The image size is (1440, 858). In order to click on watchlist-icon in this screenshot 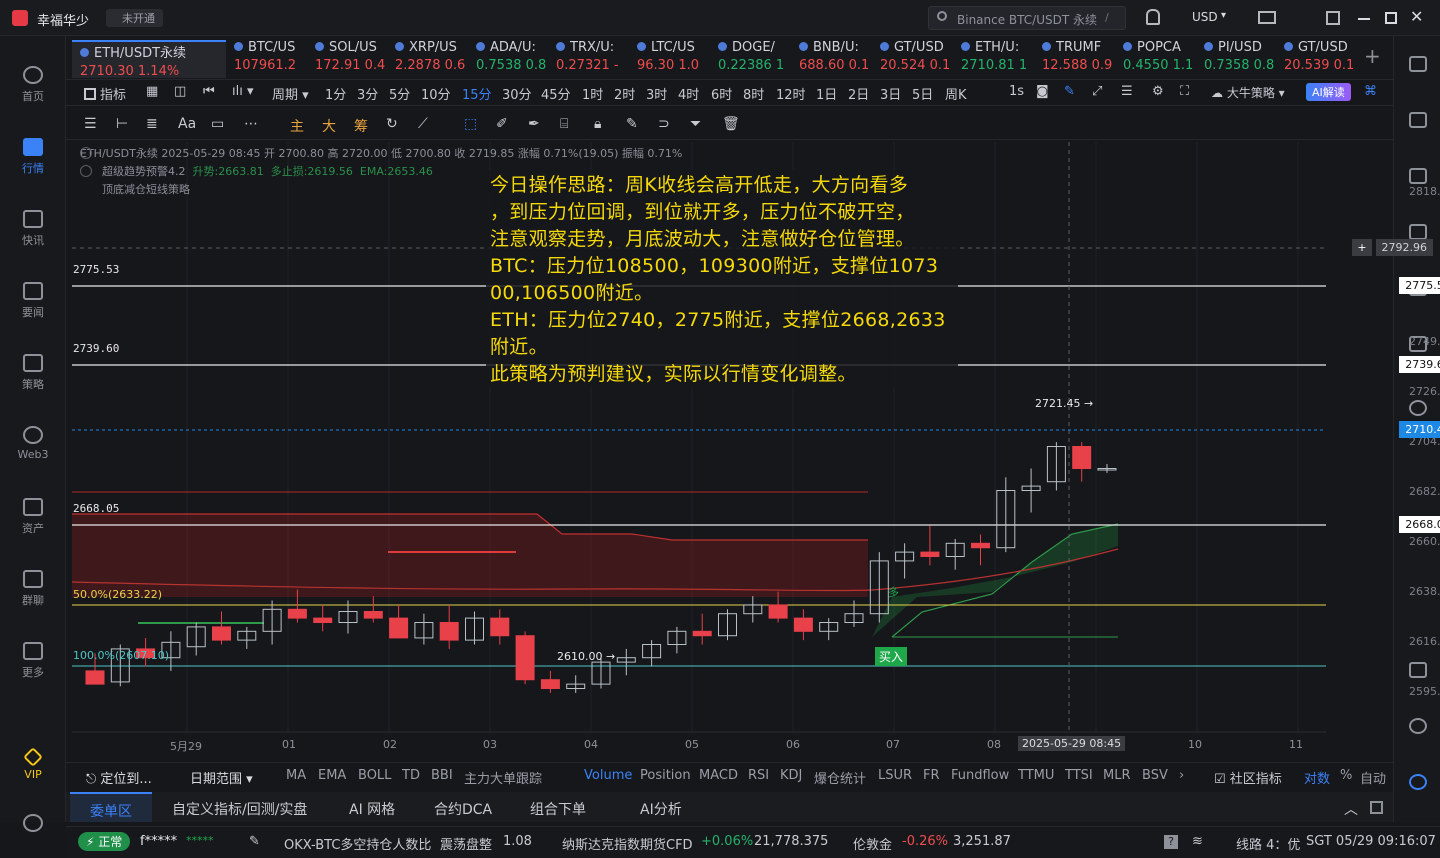, I will do `click(1418, 64)`.